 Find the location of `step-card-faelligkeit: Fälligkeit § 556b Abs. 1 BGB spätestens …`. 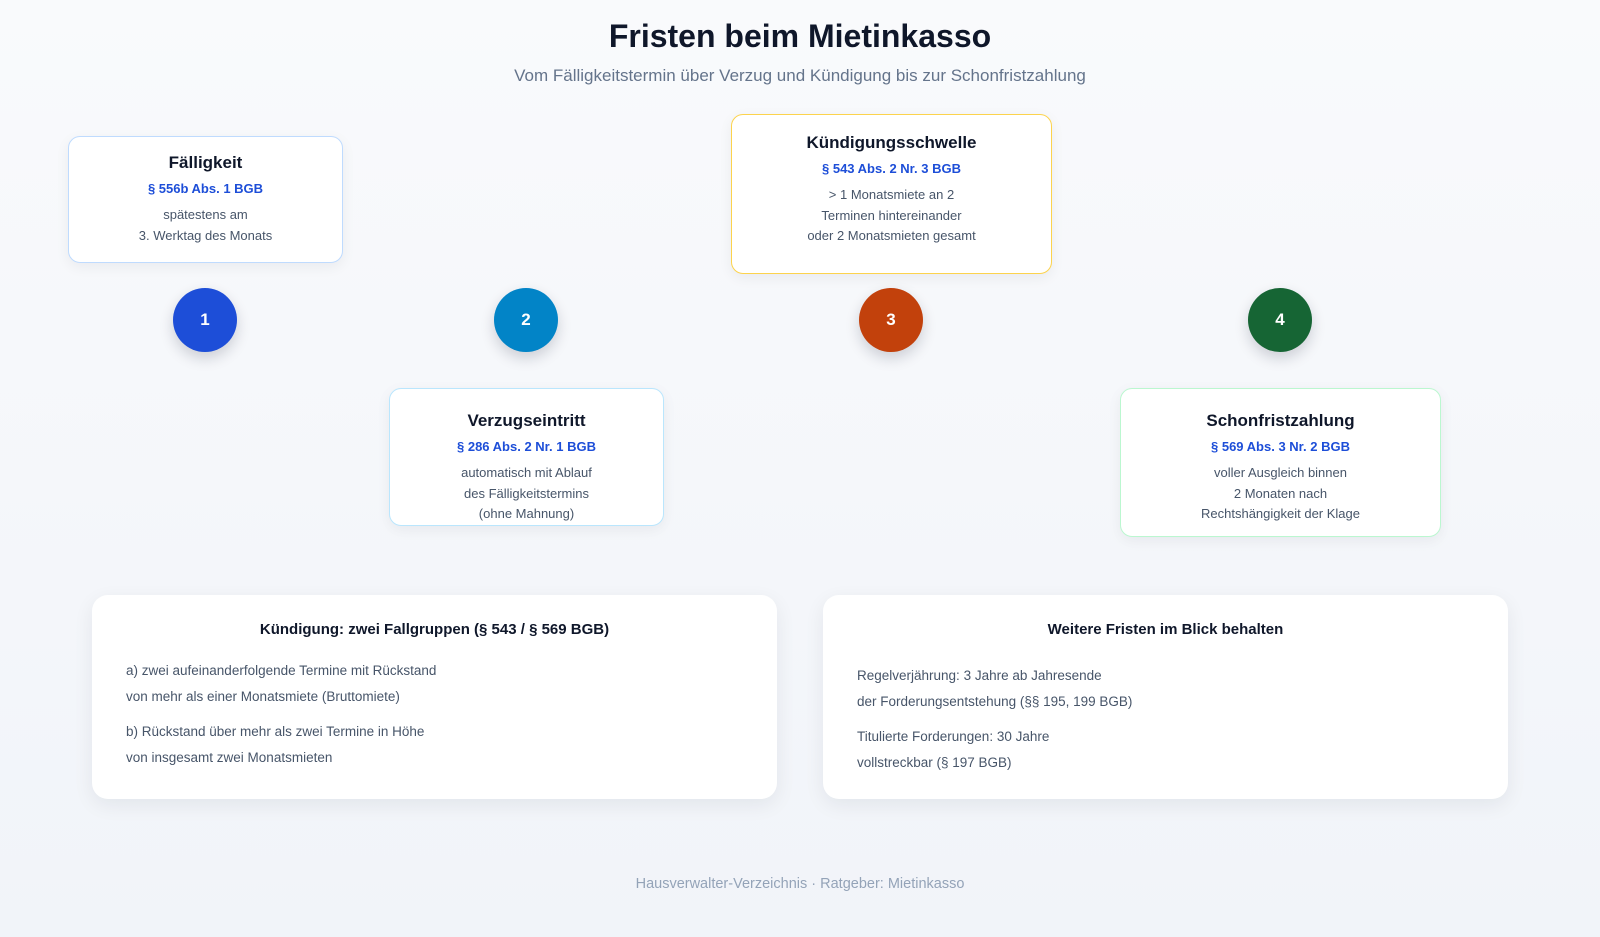

step-card-faelligkeit: Fälligkeit § 556b Abs. 1 BGB spätestens … is located at coordinates (205, 199).